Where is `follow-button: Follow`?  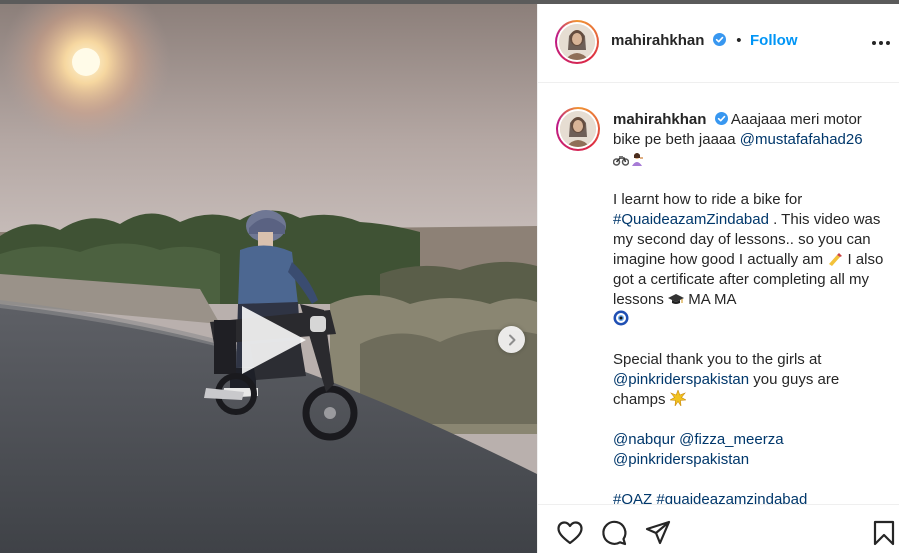 follow-button: Follow is located at coordinates (774, 40).